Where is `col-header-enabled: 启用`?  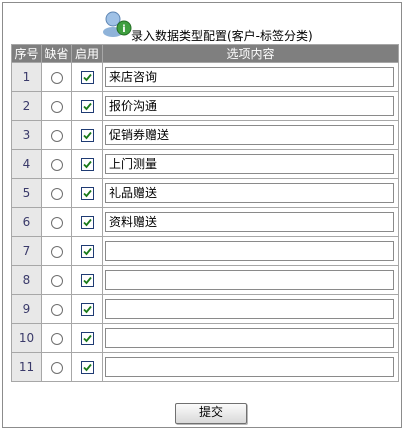 col-header-enabled: 启用 is located at coordinates (87, 53).